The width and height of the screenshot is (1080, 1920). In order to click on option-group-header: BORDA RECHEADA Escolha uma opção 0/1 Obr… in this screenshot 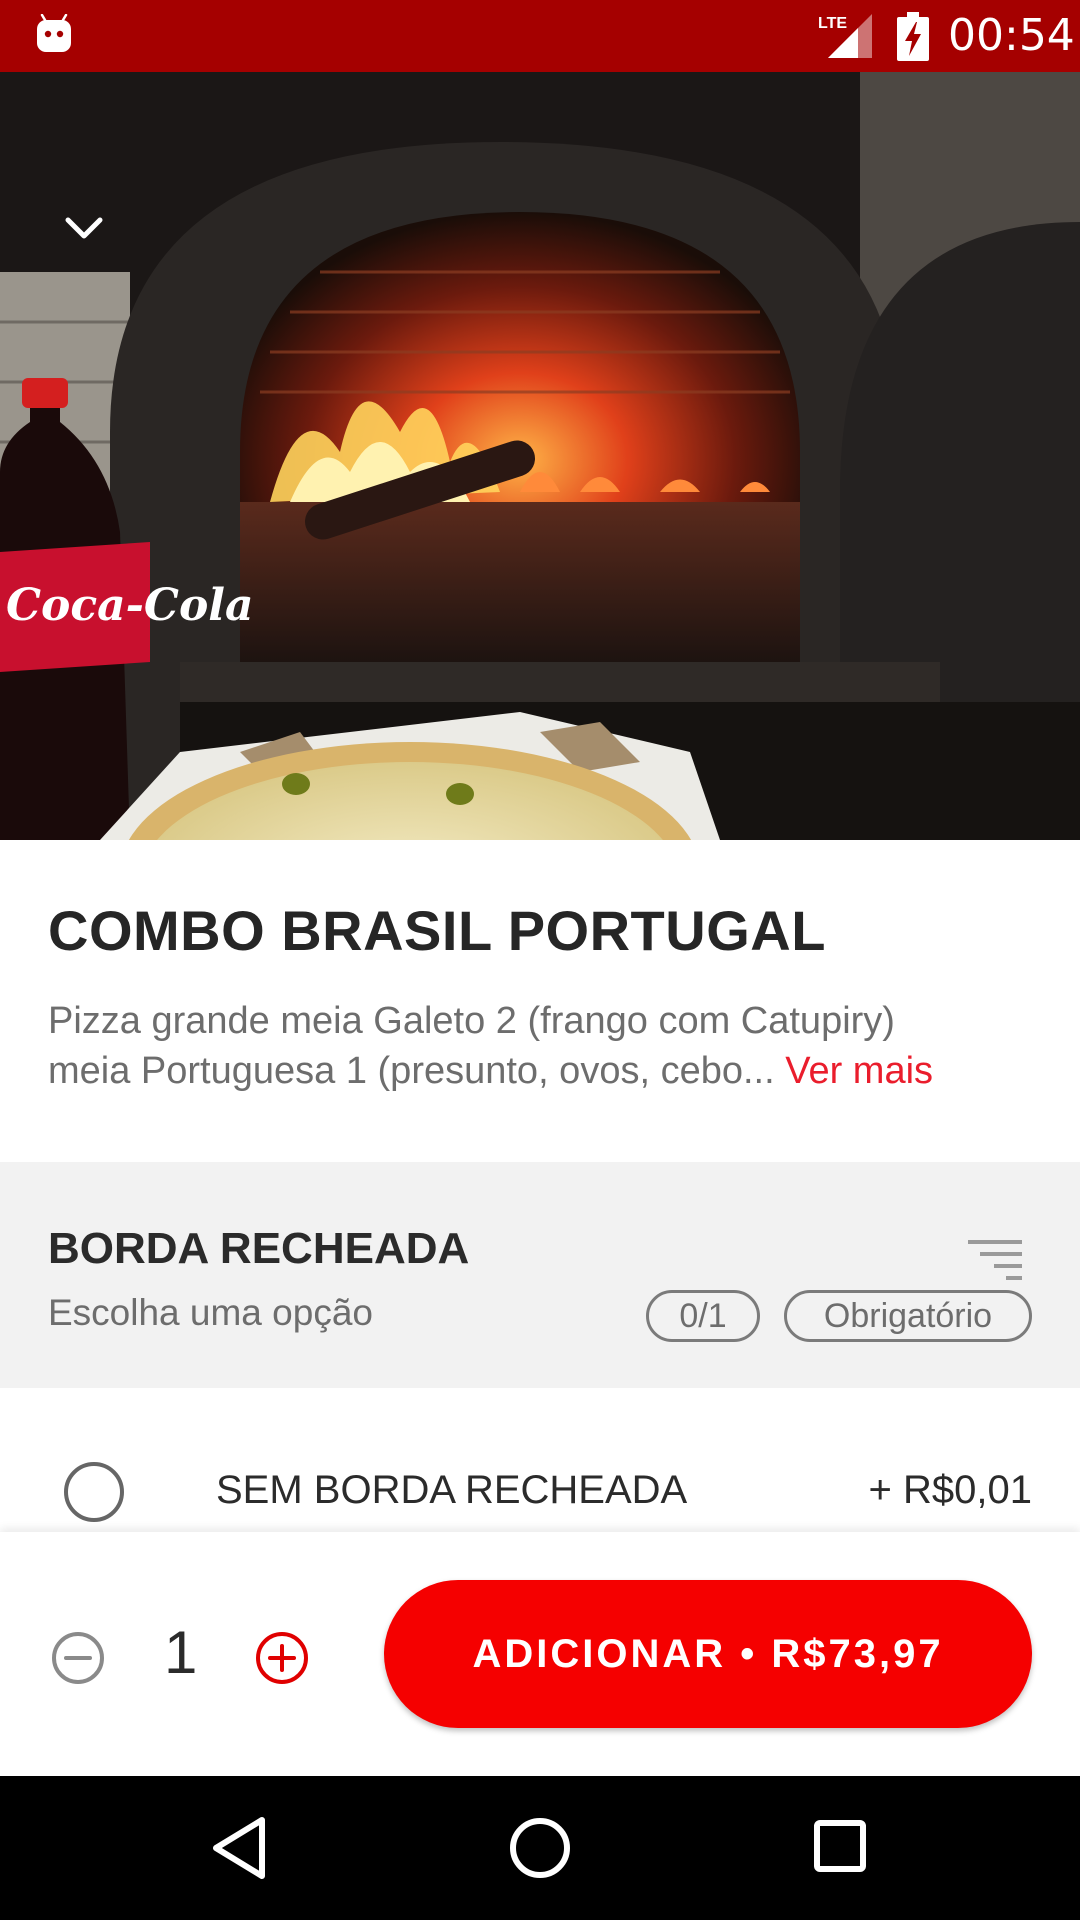, I will do `click(540, 1275)`.